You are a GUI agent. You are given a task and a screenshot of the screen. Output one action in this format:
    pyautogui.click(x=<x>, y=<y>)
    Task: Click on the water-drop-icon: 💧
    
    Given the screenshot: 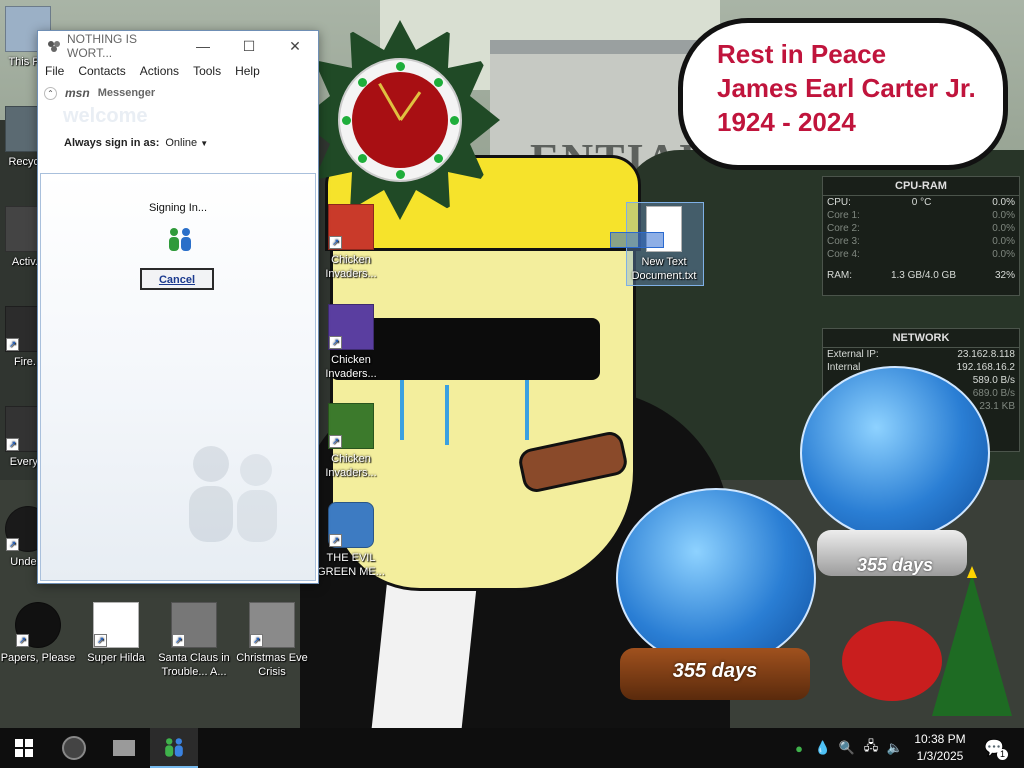 What is the action you would take?
    pyautogui.click(x=823, y=747)
    